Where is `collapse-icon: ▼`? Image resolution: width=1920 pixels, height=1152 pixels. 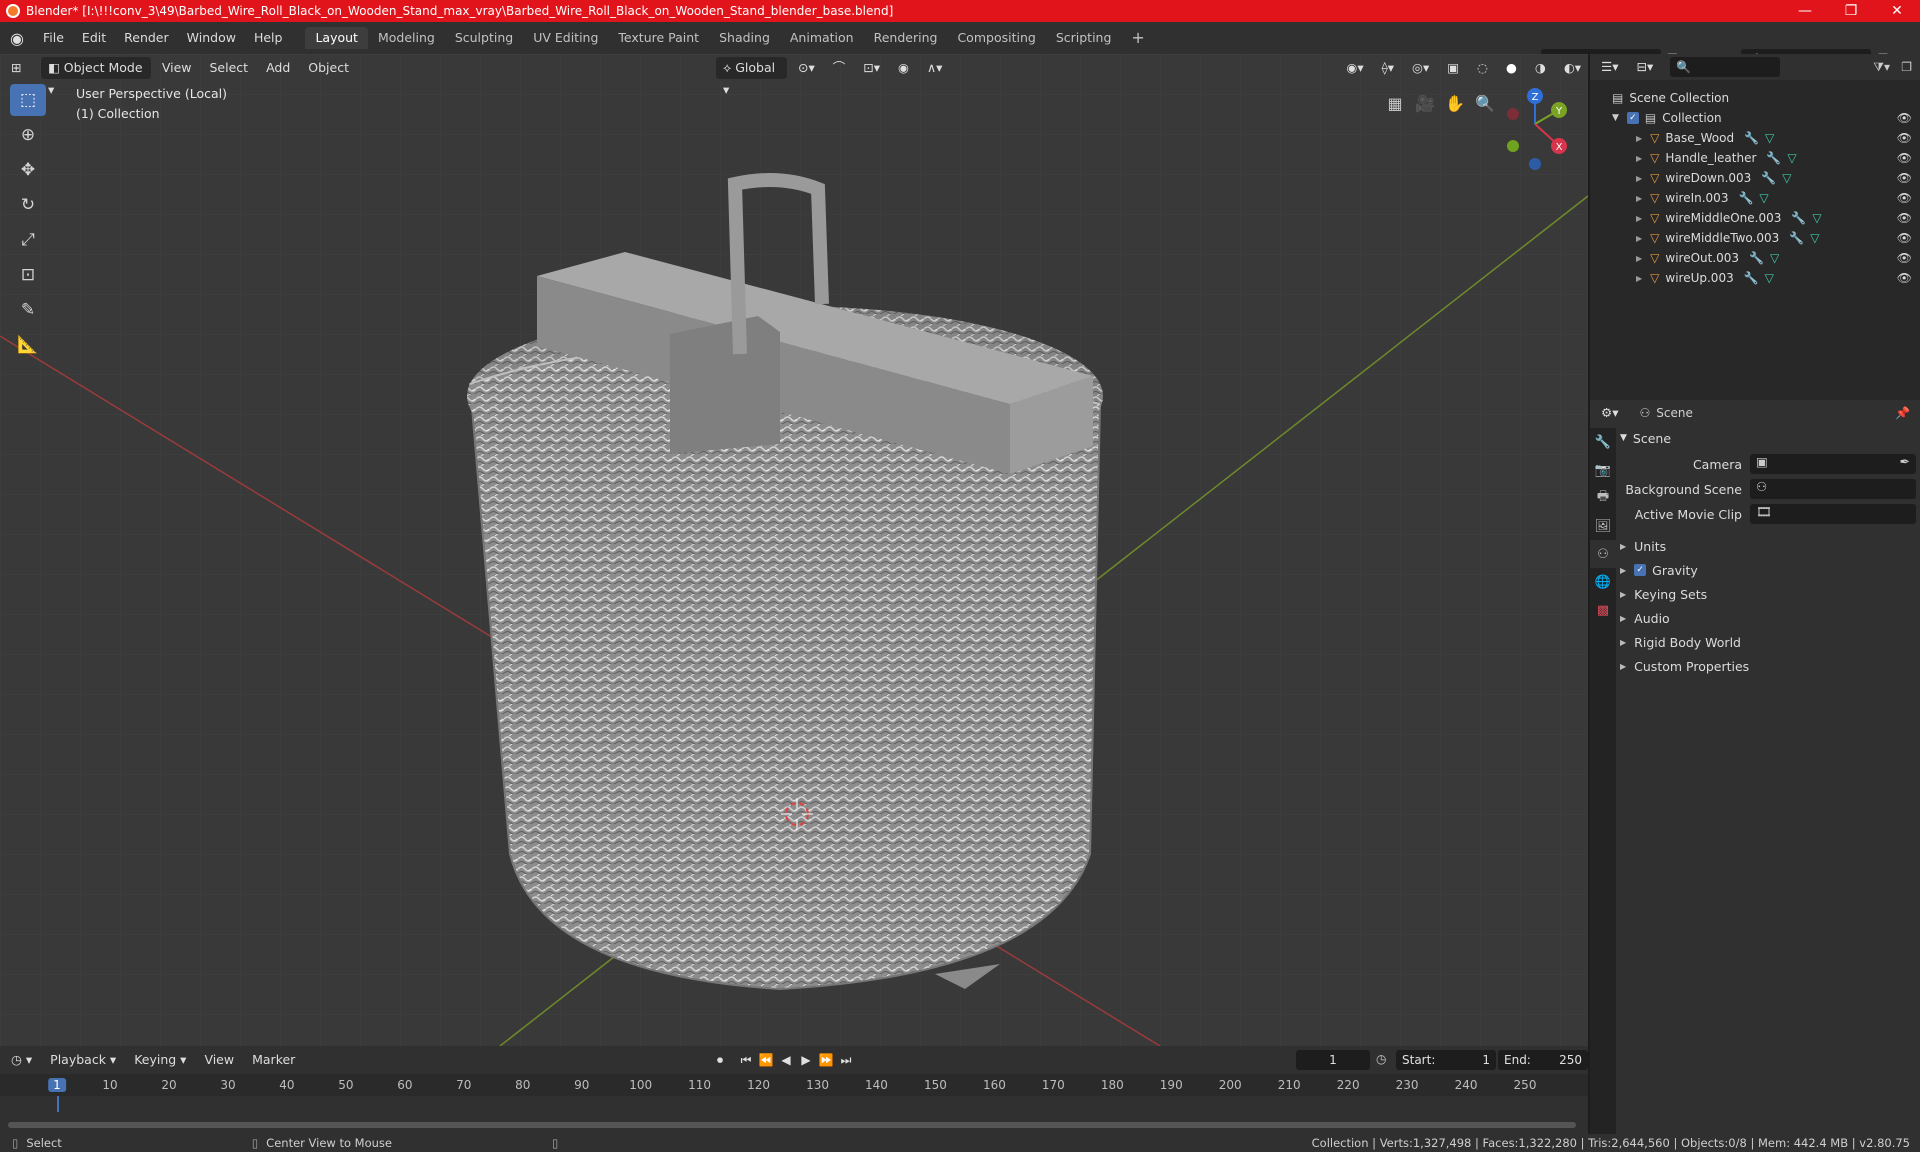
collapse-icon: ▼ is located at coordinates (1615, 118).